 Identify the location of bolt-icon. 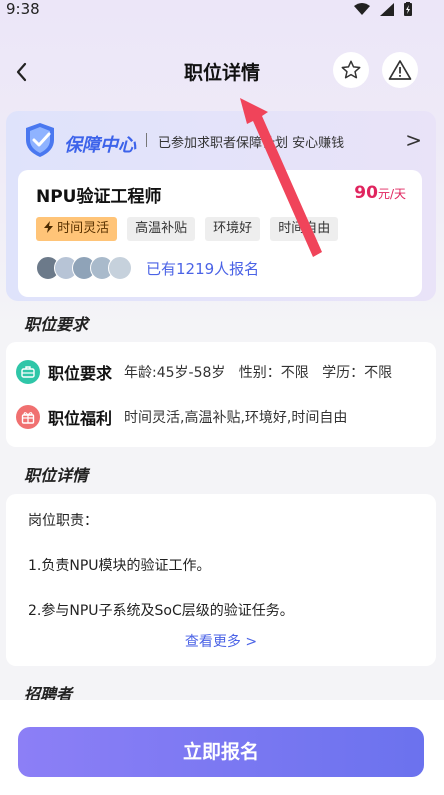
(48, 227).